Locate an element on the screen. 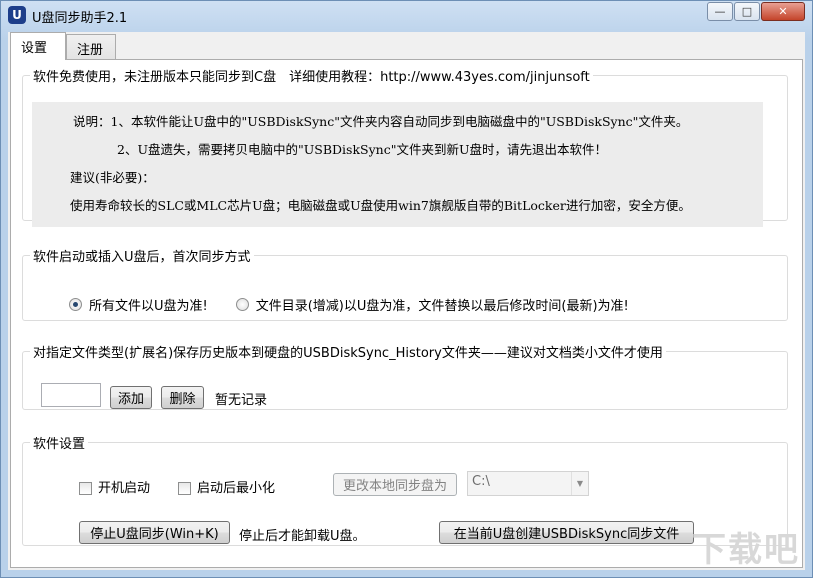 This screenshot has height=578, width=813. minimize-checkbox is located at coordinates (184, 488).